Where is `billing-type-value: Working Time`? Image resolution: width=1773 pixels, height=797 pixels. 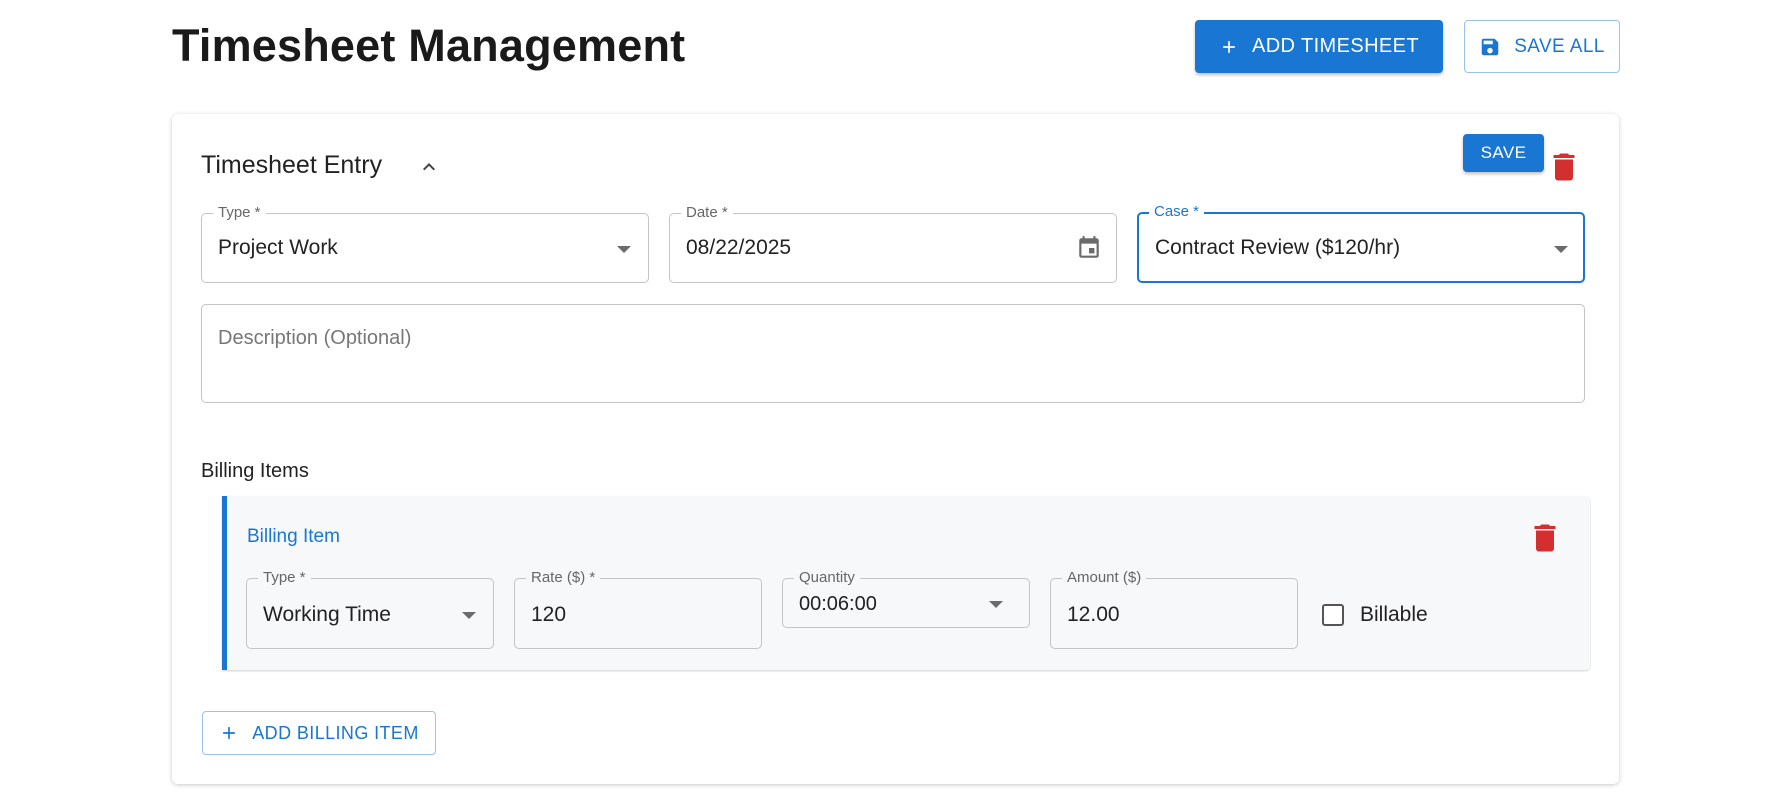
billing-type-value: Working Time is located at coordinates (327, 614).